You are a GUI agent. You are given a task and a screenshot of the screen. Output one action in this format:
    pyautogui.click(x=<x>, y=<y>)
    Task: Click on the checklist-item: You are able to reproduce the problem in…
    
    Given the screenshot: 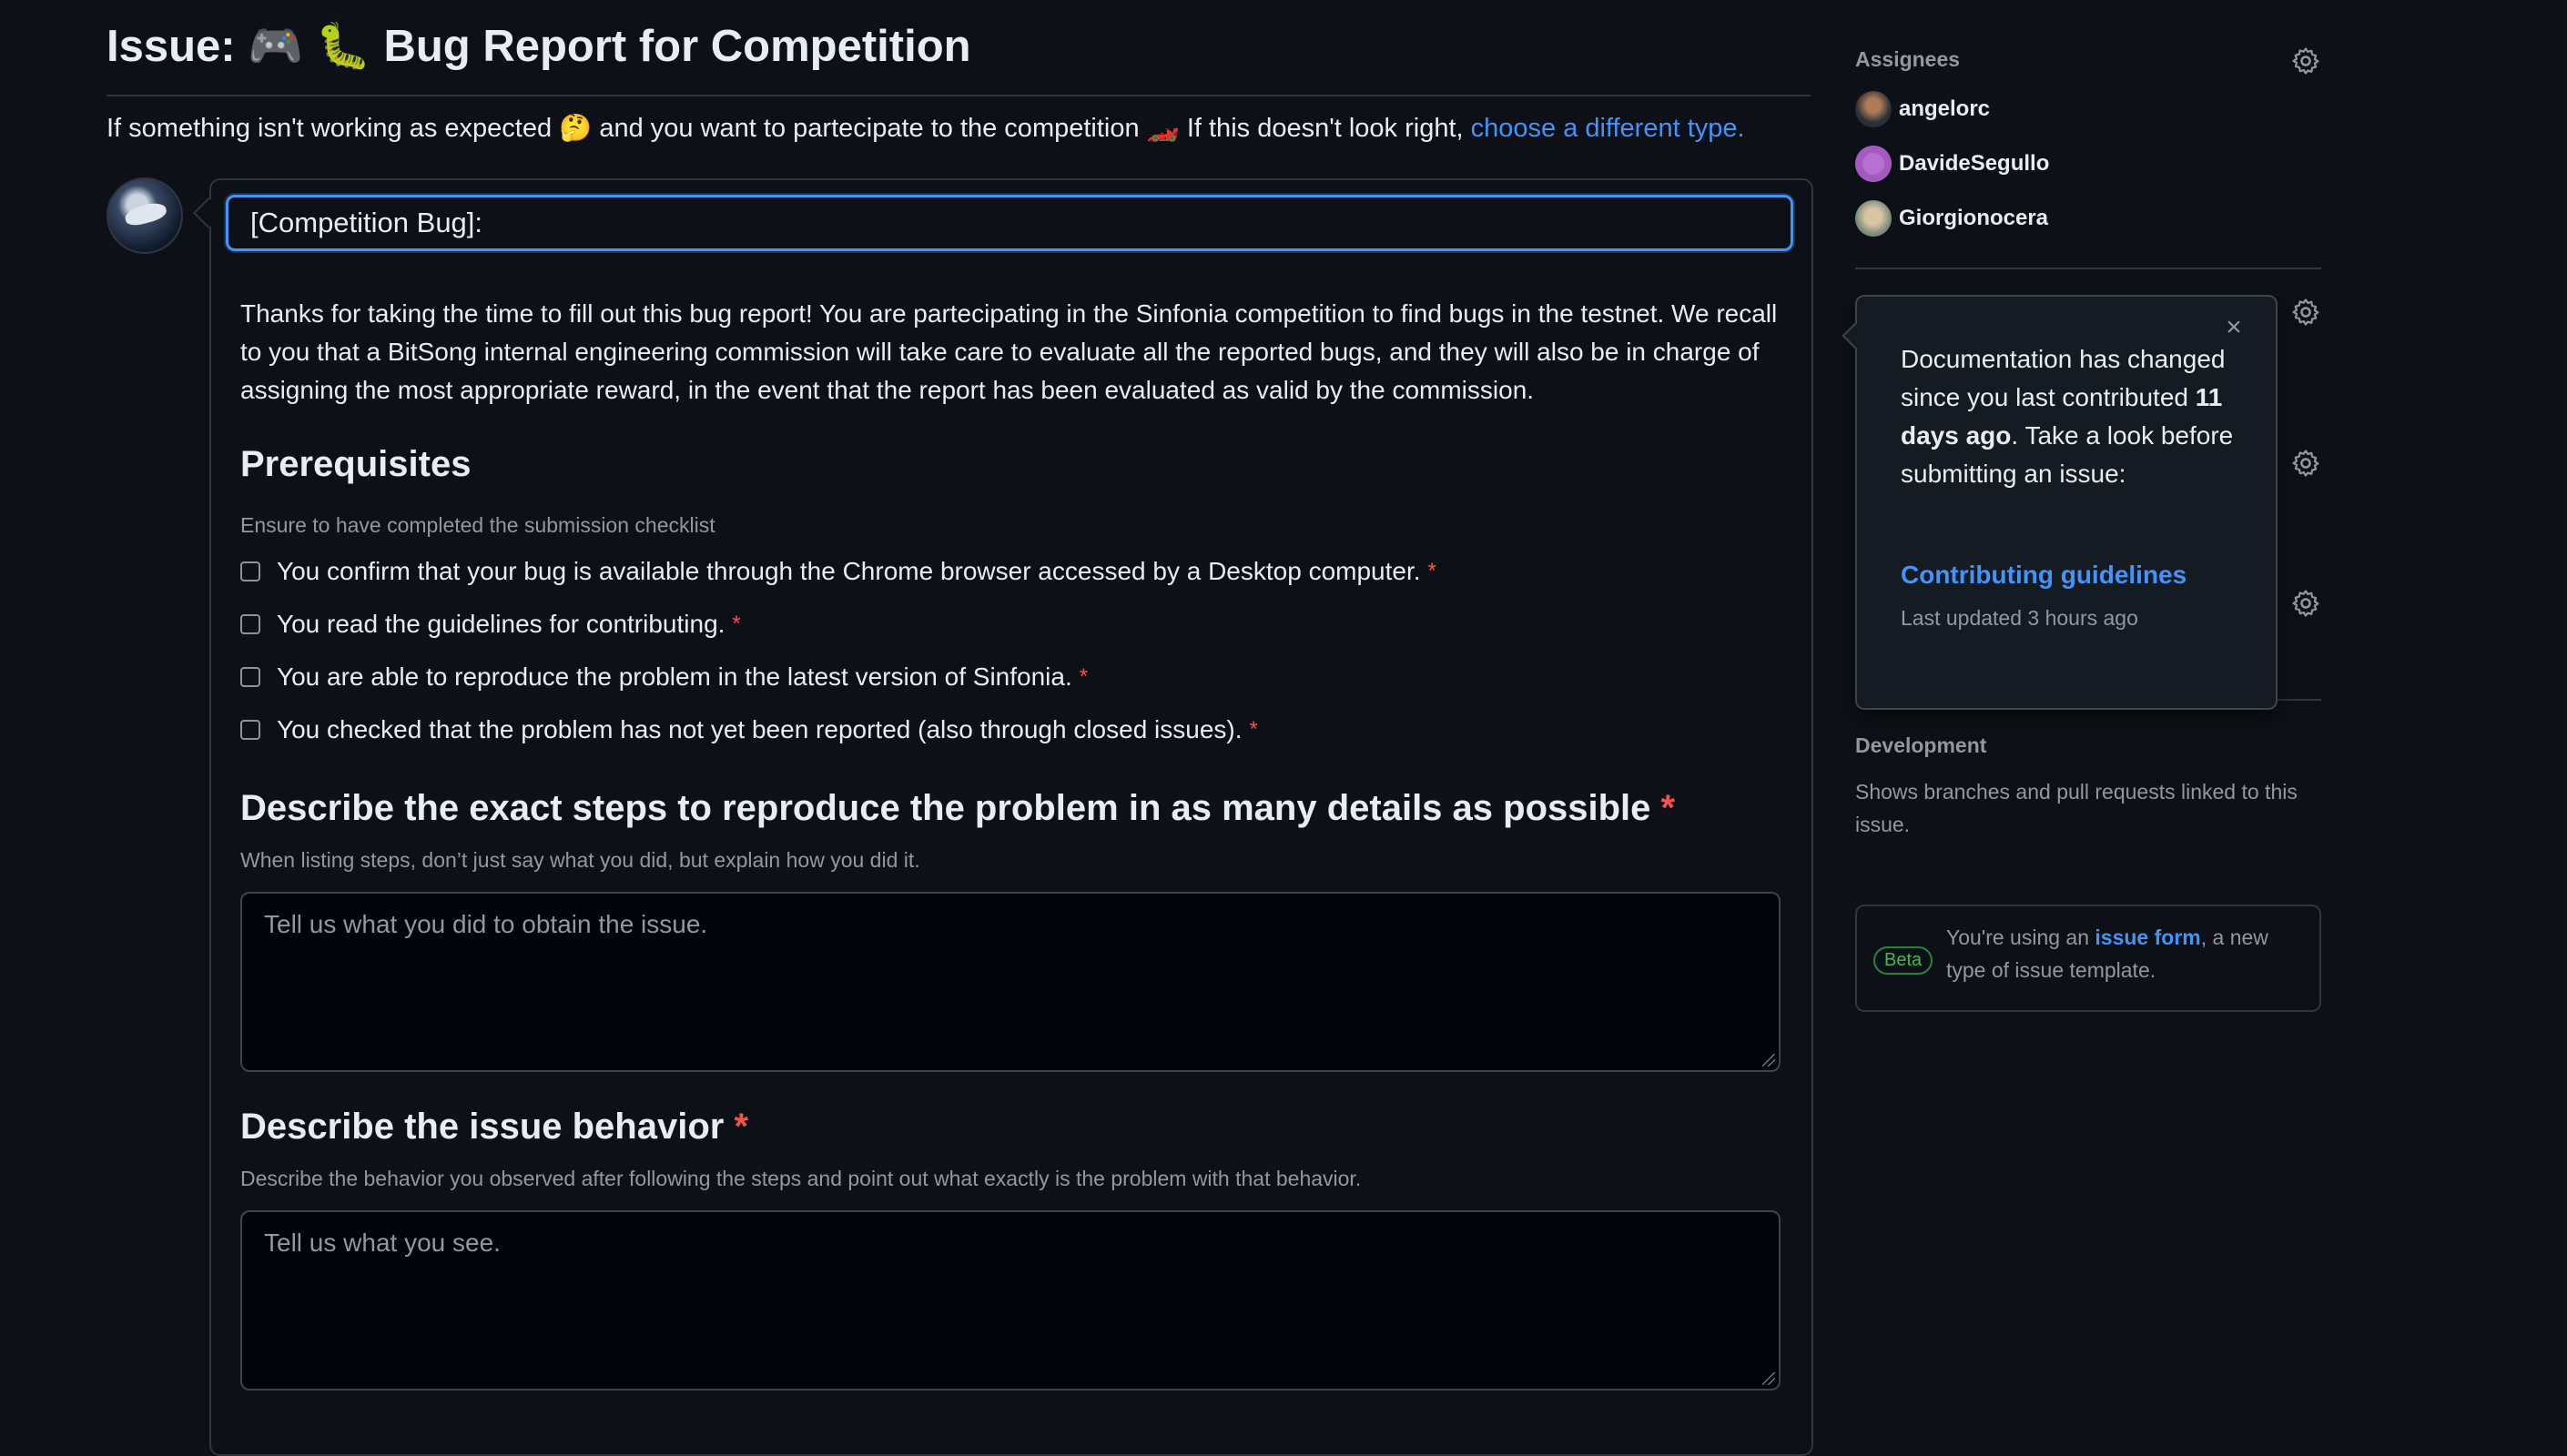 What is the action you would take?
    pyautogui.click(x=664, y=677)
    